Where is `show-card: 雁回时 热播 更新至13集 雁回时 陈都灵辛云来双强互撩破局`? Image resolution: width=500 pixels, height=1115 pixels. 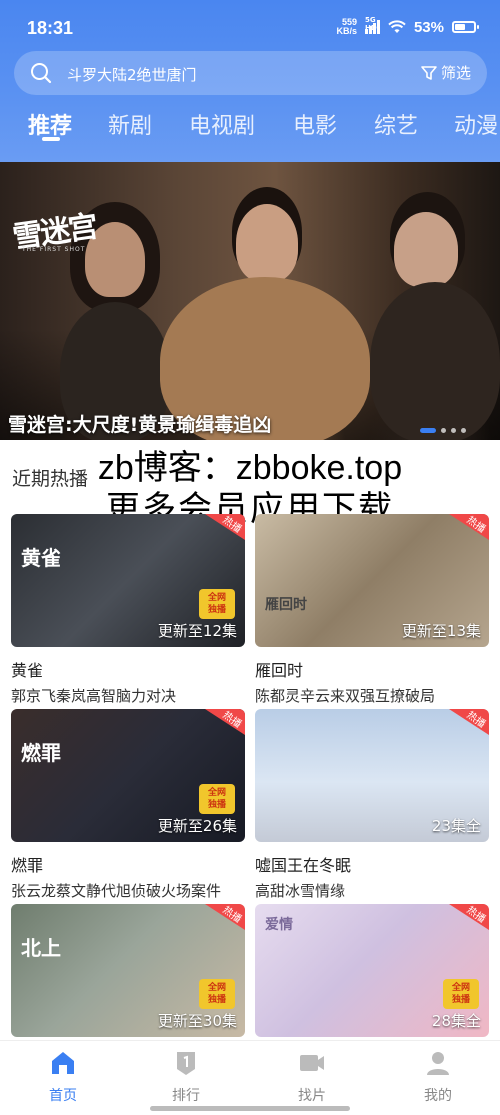
show-card: 雁回时 热播 更新至13集 雁回时 陈都灵辛云来双强互撩破局 is located at coordinates (372, 610).